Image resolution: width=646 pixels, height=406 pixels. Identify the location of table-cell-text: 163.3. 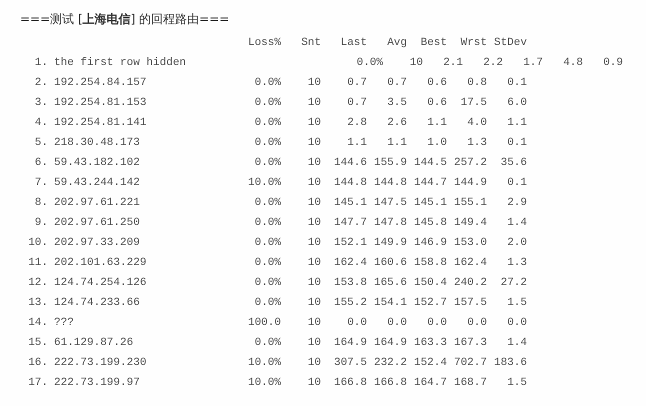
(429, 343).